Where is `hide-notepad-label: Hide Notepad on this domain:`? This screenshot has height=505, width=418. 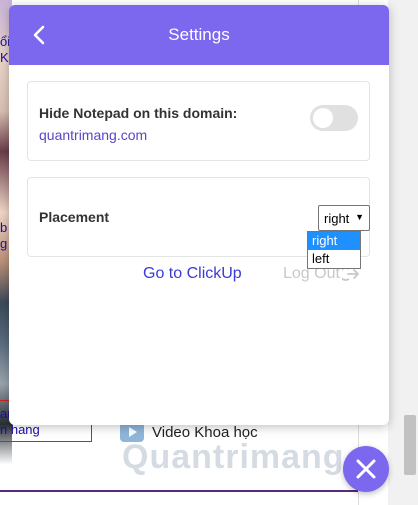 hide-notepad-label: Hide Notepad on this domain: is located at coordinates (138, 113).